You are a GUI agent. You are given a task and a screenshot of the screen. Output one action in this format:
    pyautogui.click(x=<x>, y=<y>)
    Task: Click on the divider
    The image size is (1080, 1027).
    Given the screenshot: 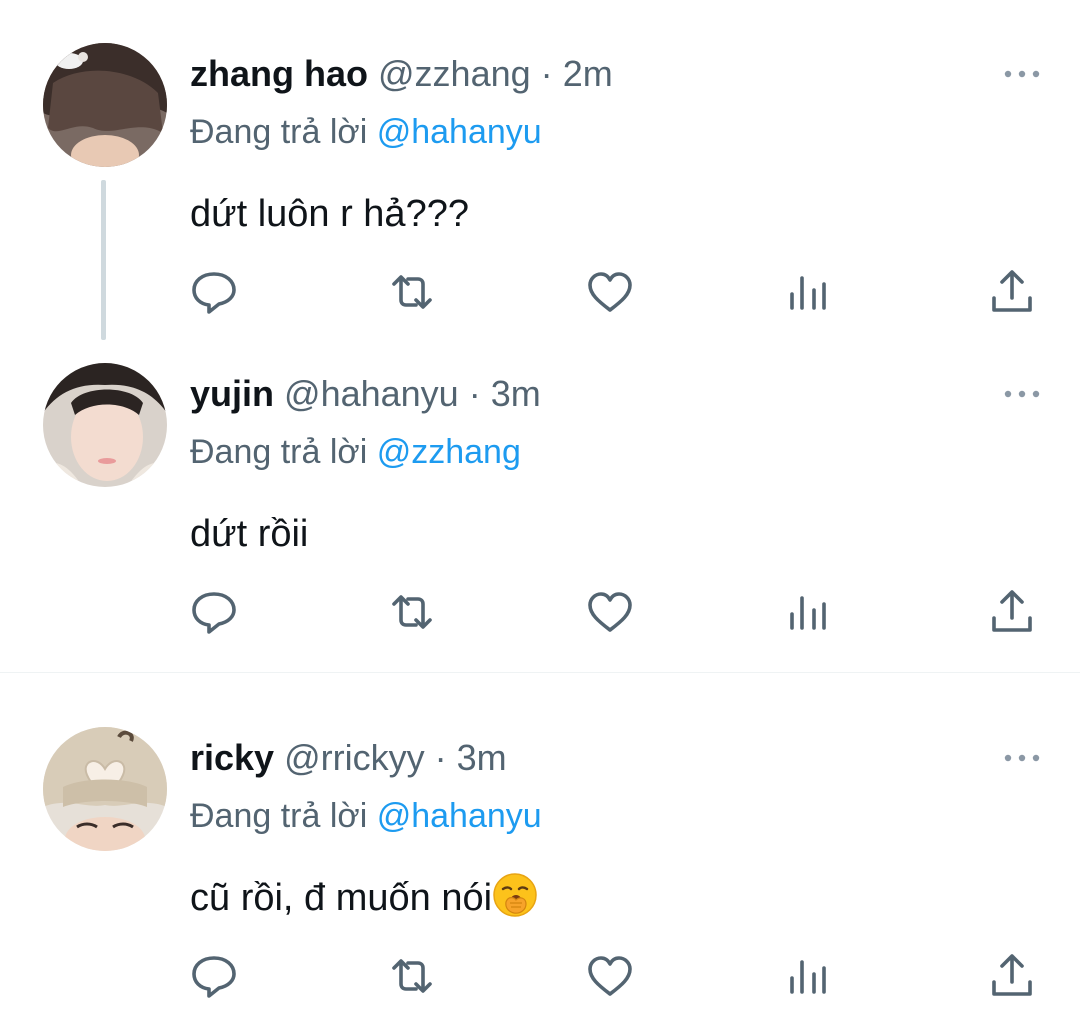 What is the action you would take?
    pyautogui.click(x=540, y=672)
    